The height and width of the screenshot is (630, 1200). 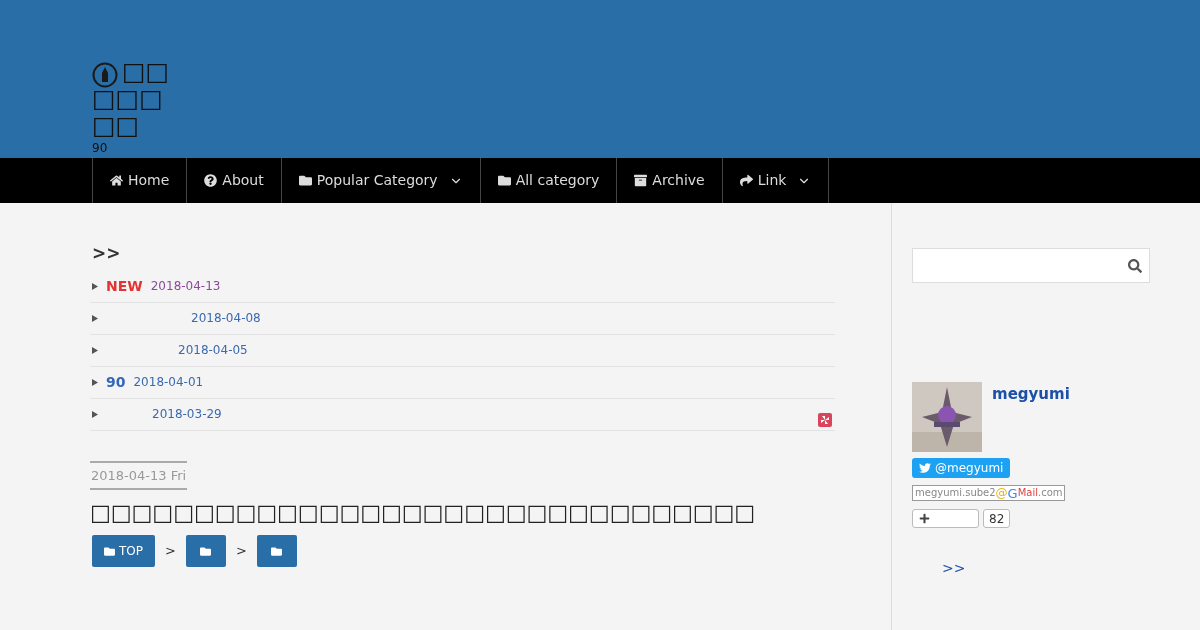 What do you see at coordinates (825, 419) in the screenshot?
I see `pinwheel-icon` at bounding box center [825, 419].